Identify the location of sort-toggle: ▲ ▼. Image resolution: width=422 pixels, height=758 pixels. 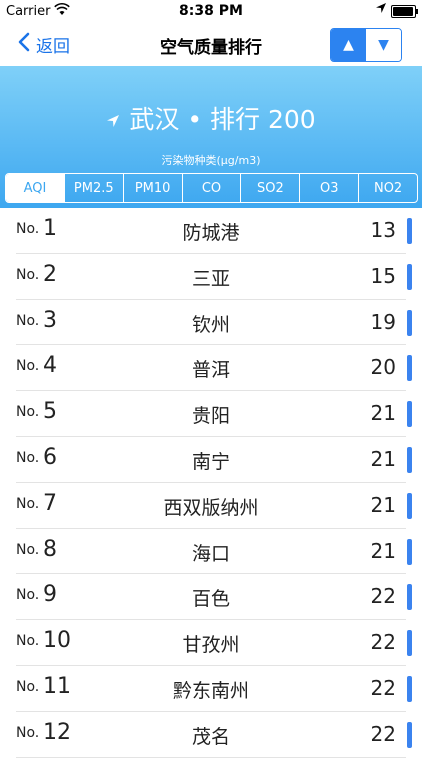
(366, 45).